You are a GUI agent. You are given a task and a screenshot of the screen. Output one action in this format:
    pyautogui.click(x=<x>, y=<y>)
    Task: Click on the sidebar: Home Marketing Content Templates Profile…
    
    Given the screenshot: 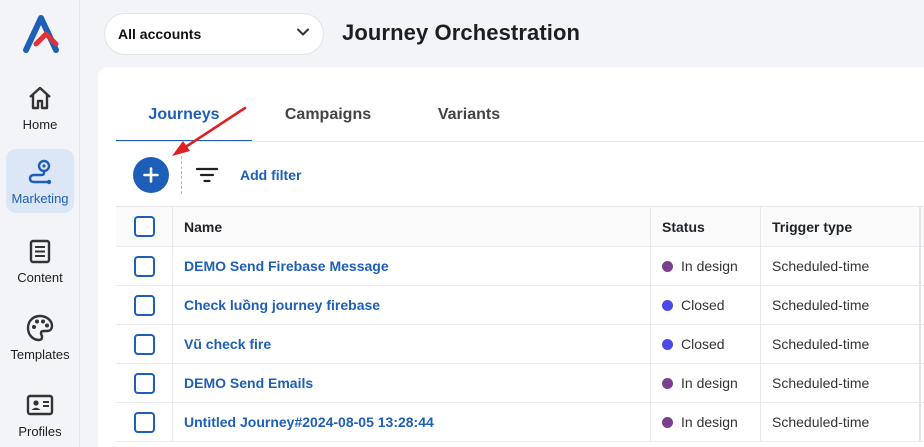 What is the action you would take?
    pyautogui.click(x=40, y=223)
    